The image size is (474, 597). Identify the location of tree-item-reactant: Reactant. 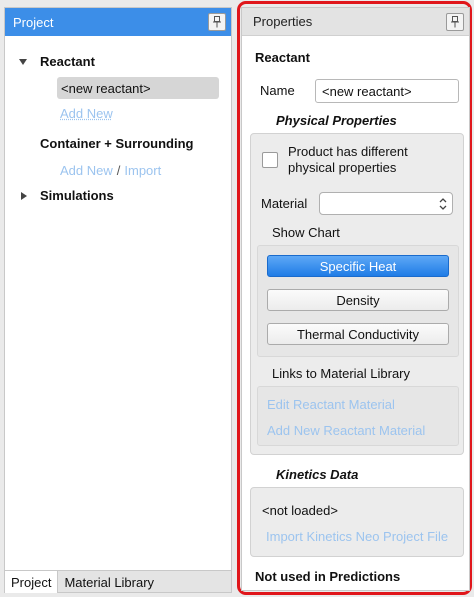
(67, 61).